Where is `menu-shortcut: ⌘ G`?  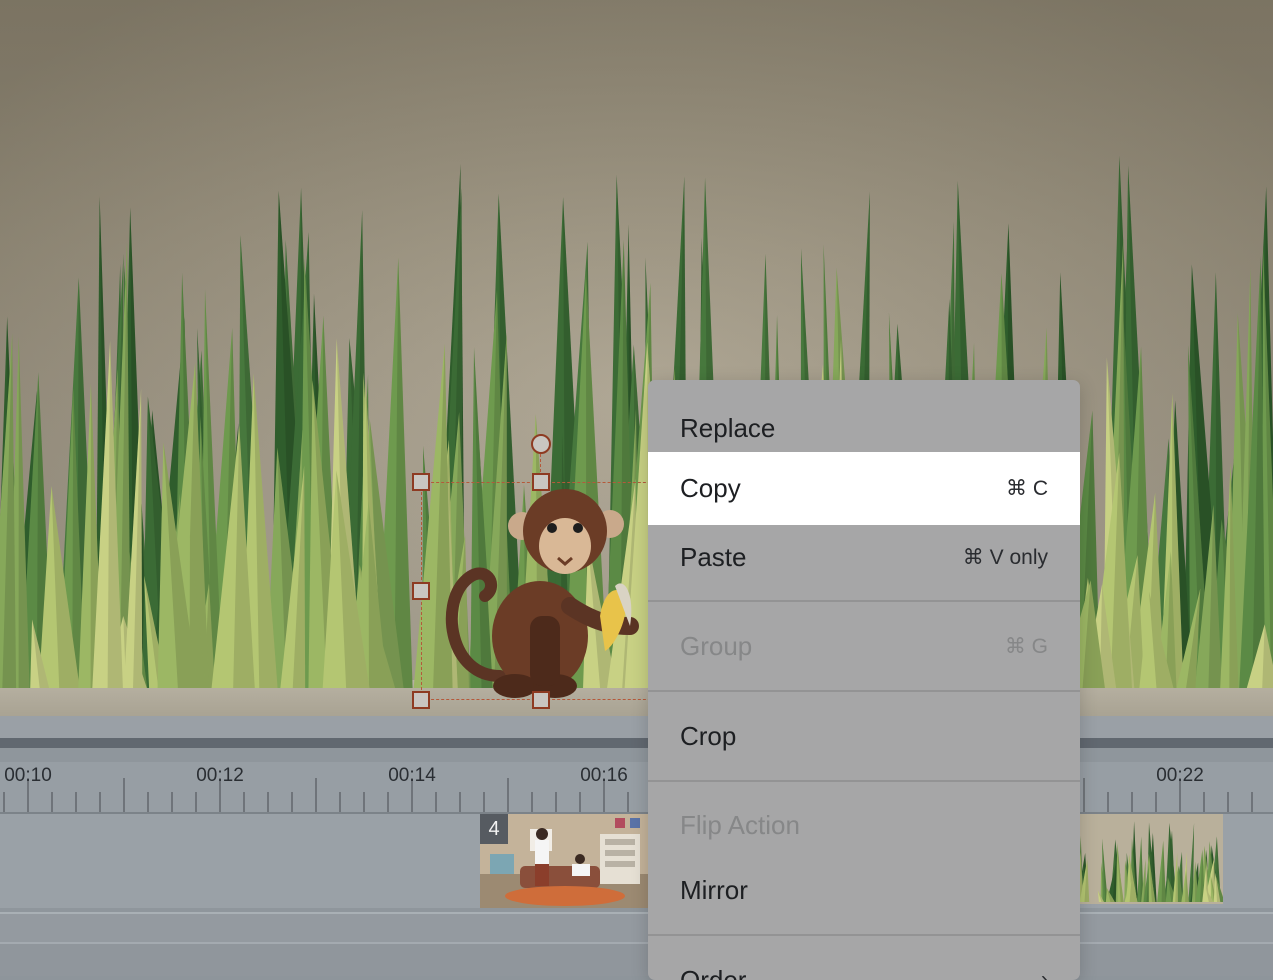 menu-shortcut: ⌘ G is located at coordinates (1026, 646).